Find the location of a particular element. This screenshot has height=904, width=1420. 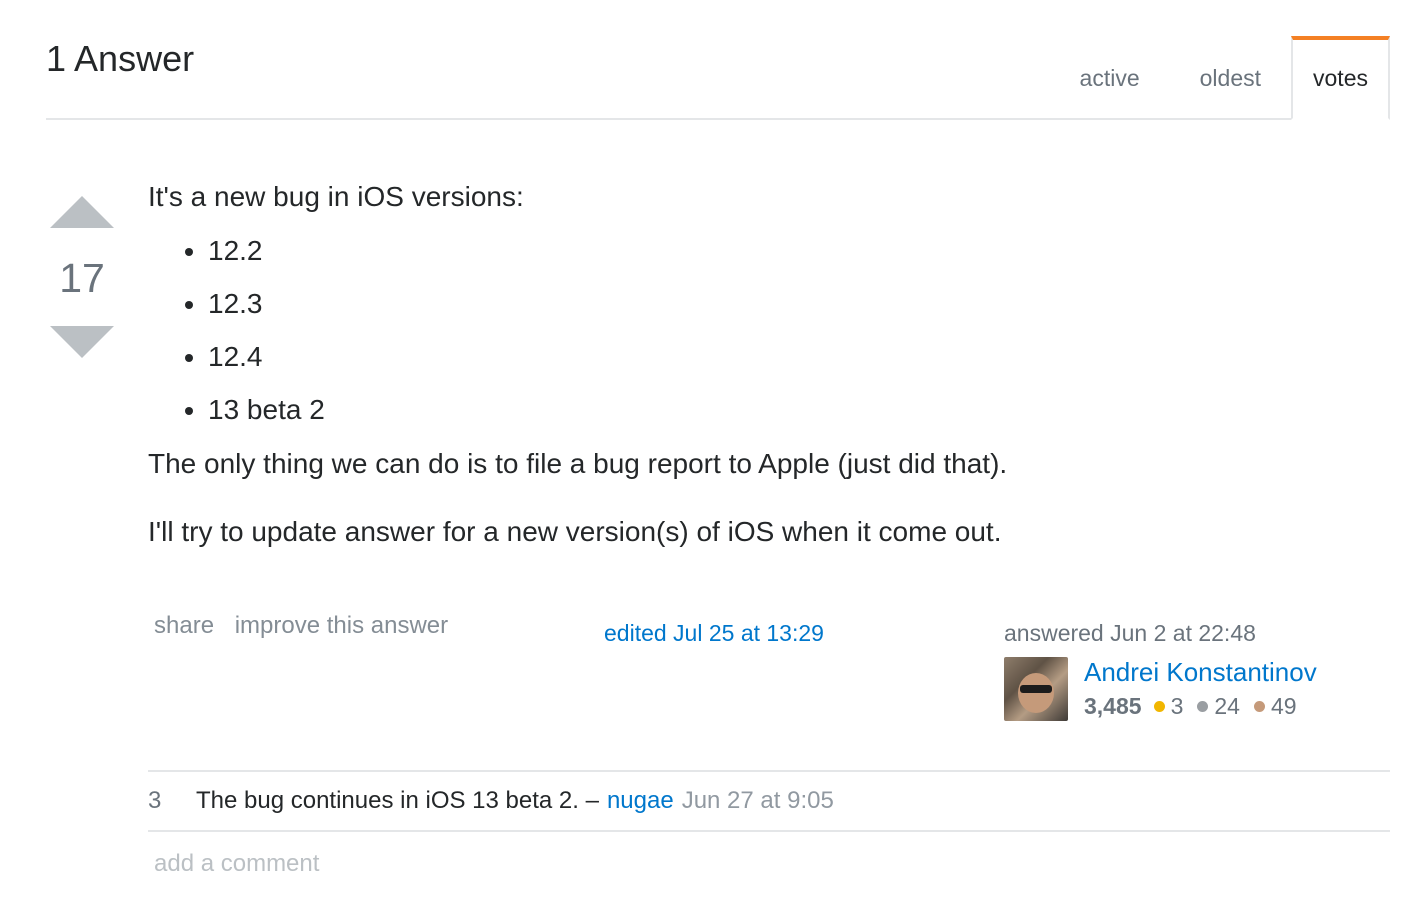

improve-answer-link: improve this answer is located at coordinates (341, 625).